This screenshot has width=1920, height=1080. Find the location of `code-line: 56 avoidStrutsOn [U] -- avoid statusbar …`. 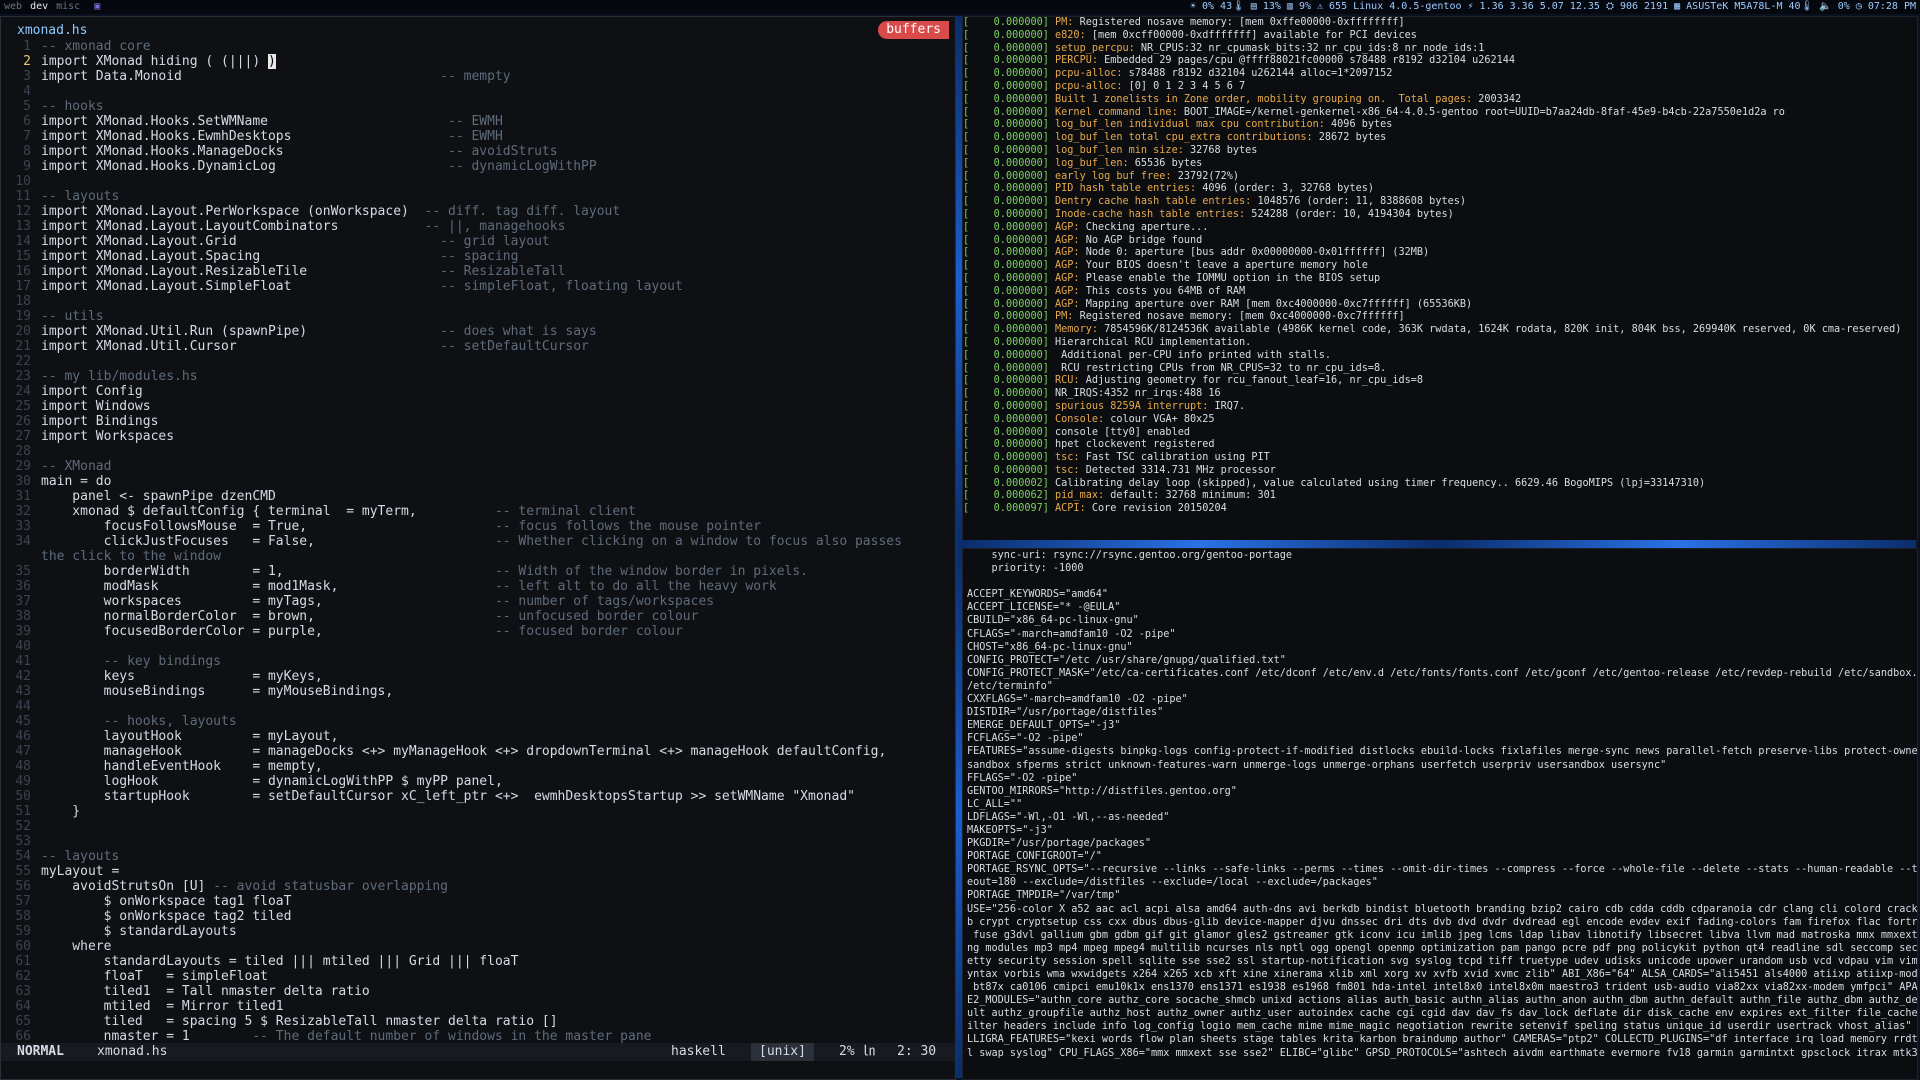

code-line: 56 avoidStrutsOn [U] -- avoid statusbar … is located at coordinates (478, 886).